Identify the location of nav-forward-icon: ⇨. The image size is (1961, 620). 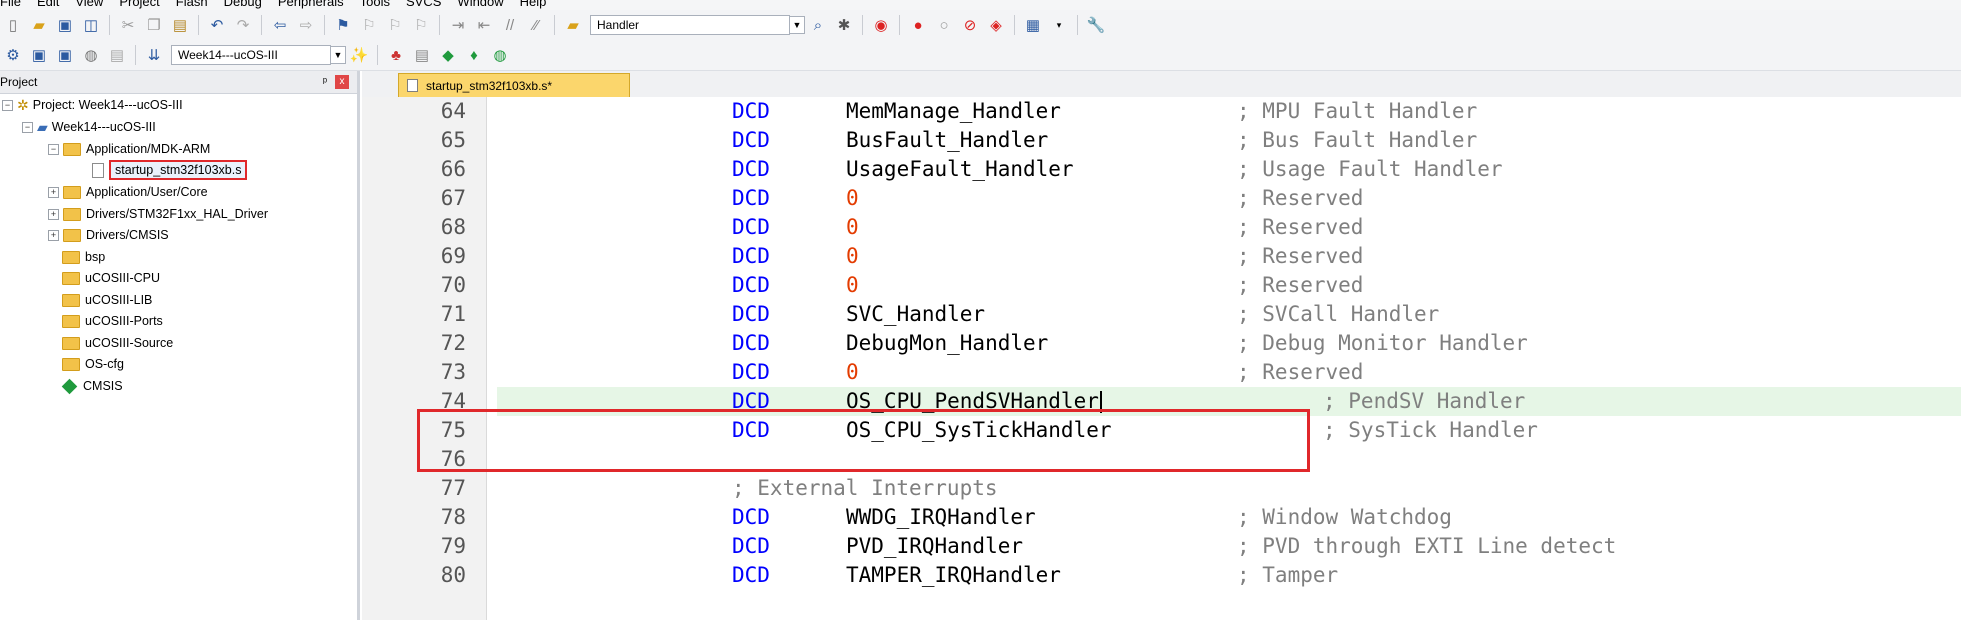
(306, 25).